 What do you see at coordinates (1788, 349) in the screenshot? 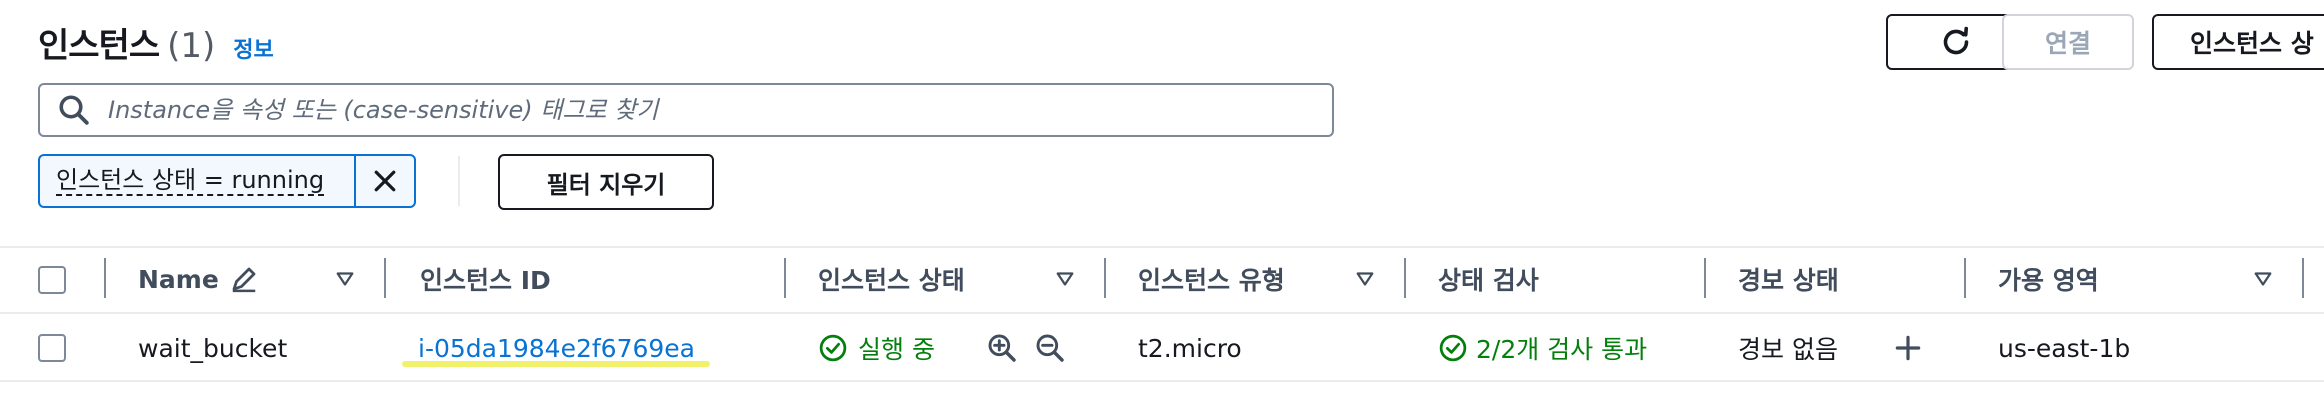
I see `cell-alarm-status: 경보 없음` at bounding box center [1788, 349].